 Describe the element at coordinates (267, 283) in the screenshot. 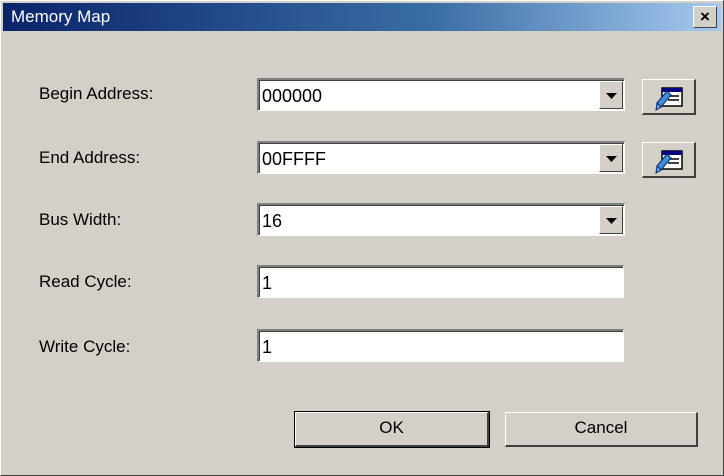

I see `read-cycle-value: 1` at that location.